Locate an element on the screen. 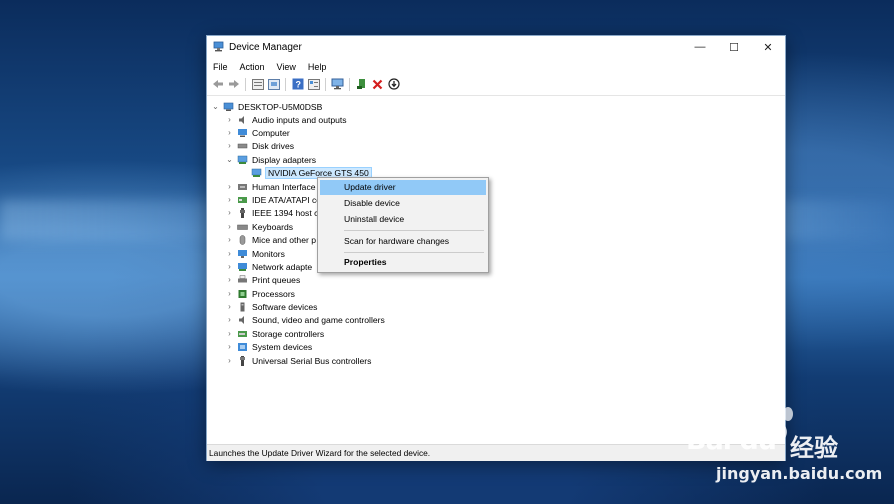 The image size is (894, 504). tree-item-label: Computer is located at coordinates (271, 132).